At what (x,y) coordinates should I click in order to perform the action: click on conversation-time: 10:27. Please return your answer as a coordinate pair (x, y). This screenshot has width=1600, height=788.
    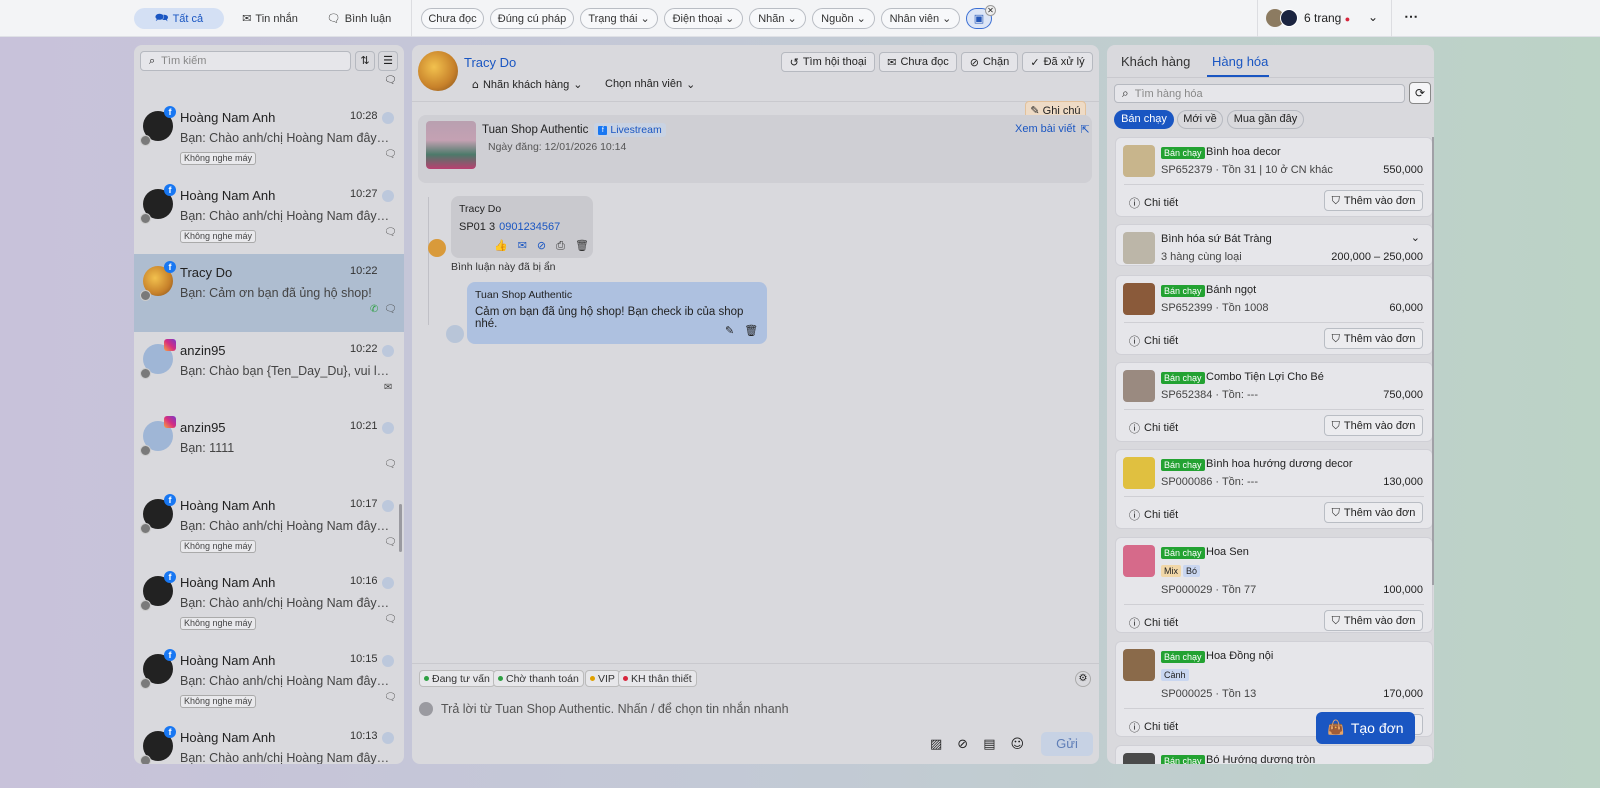
    Looking at the image, I should click on (364, 193).